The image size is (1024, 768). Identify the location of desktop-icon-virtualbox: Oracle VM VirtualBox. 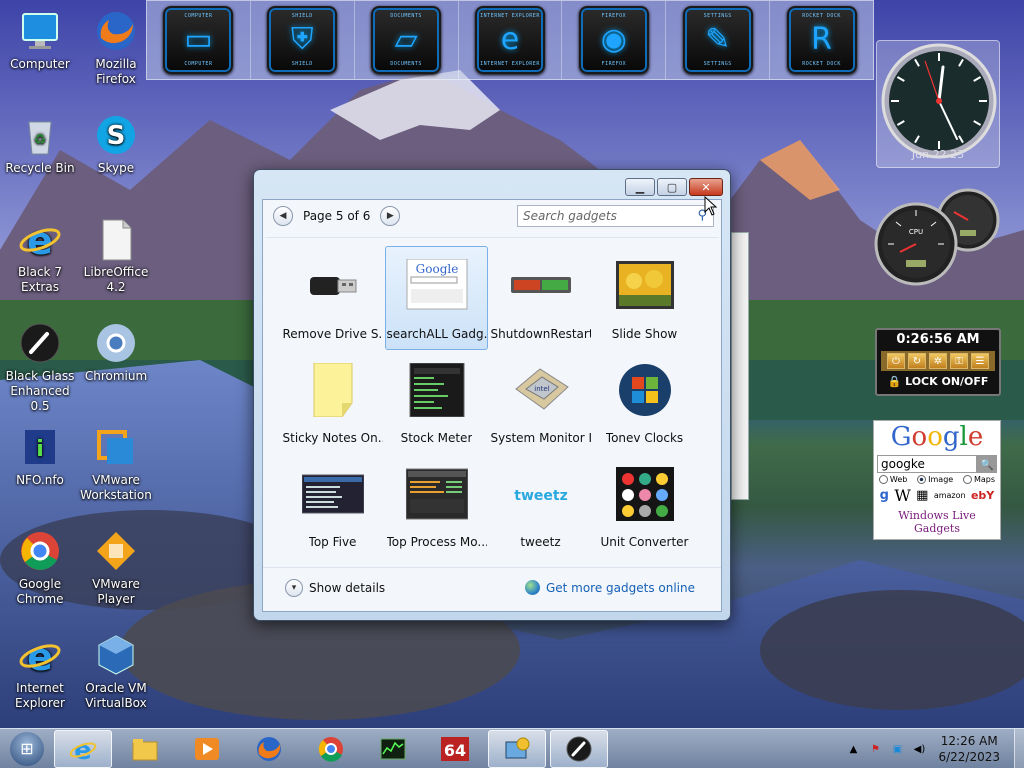
(116, 671).